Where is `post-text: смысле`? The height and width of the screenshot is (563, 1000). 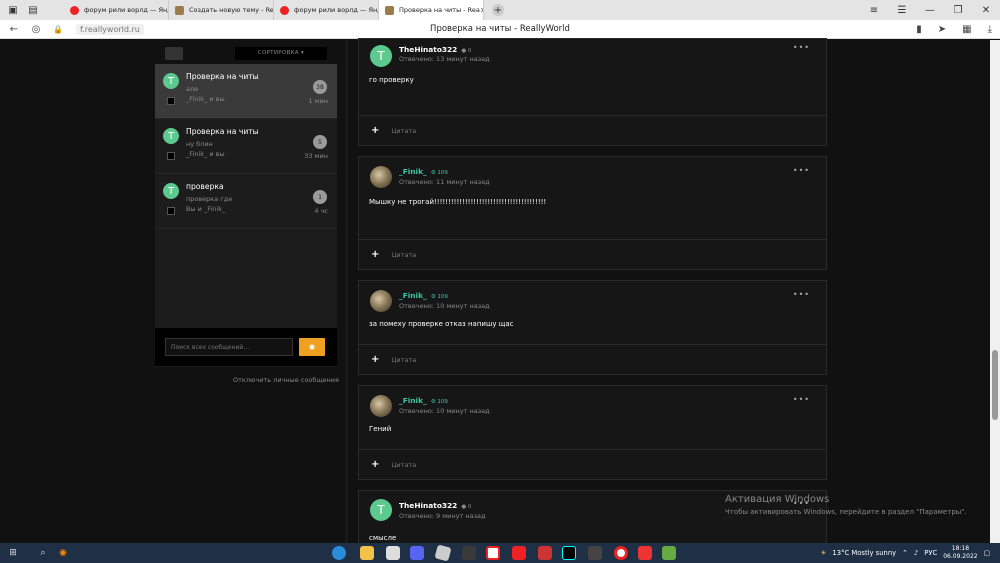 post-text: смысле is located at coordinates (383, 538).